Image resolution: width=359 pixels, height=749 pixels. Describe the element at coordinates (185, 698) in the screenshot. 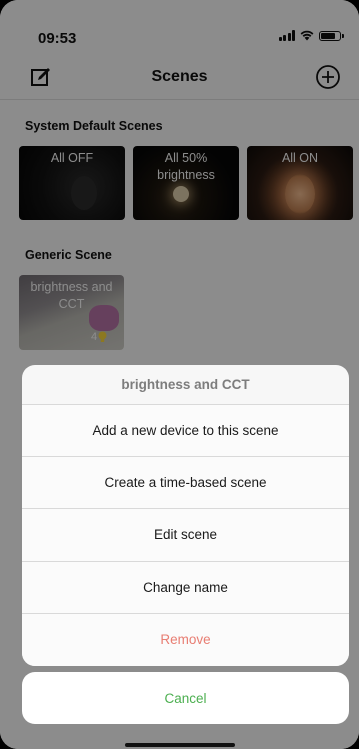

I see `cancel-button: Cancel` at that location.